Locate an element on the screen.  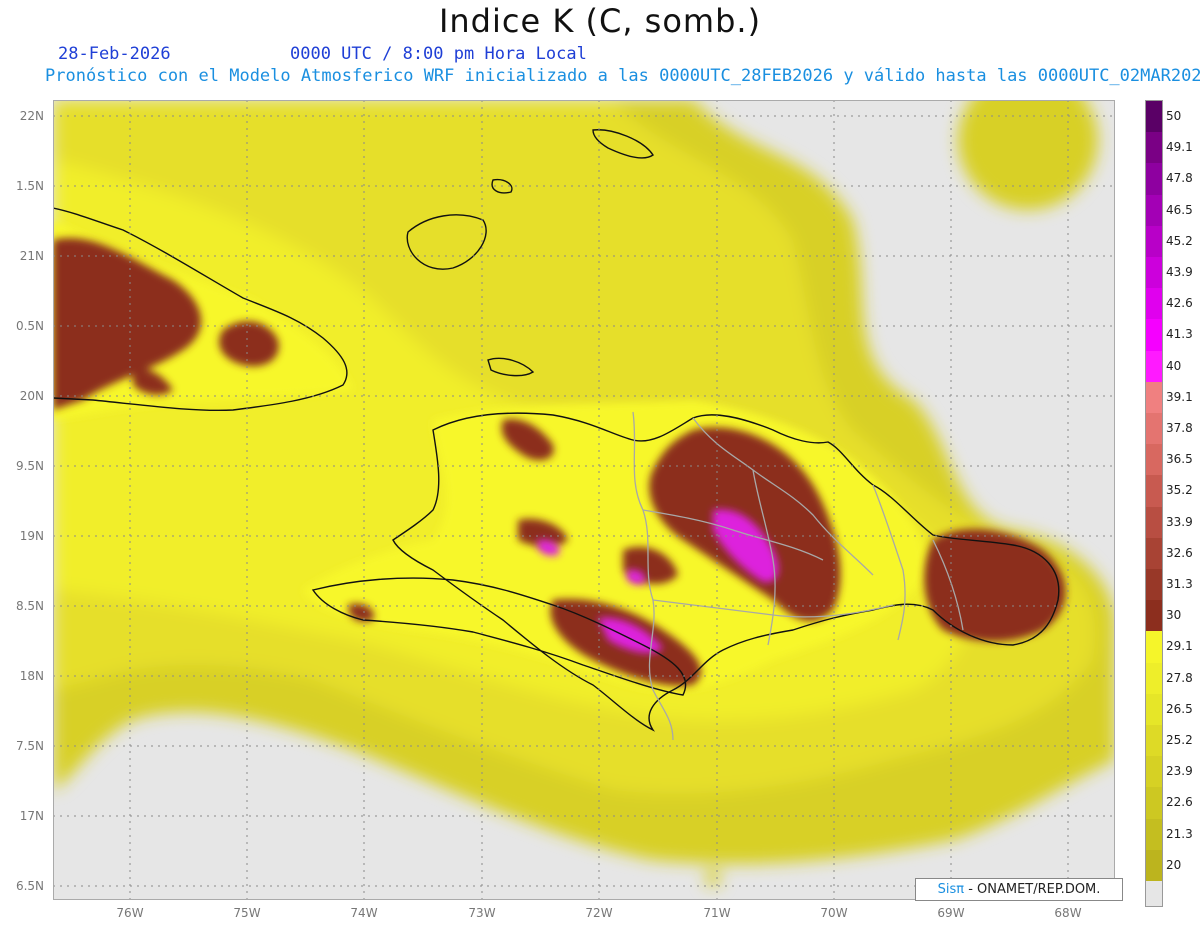
colorbar-label: 32.6 is located at coordinates (1179, 552).